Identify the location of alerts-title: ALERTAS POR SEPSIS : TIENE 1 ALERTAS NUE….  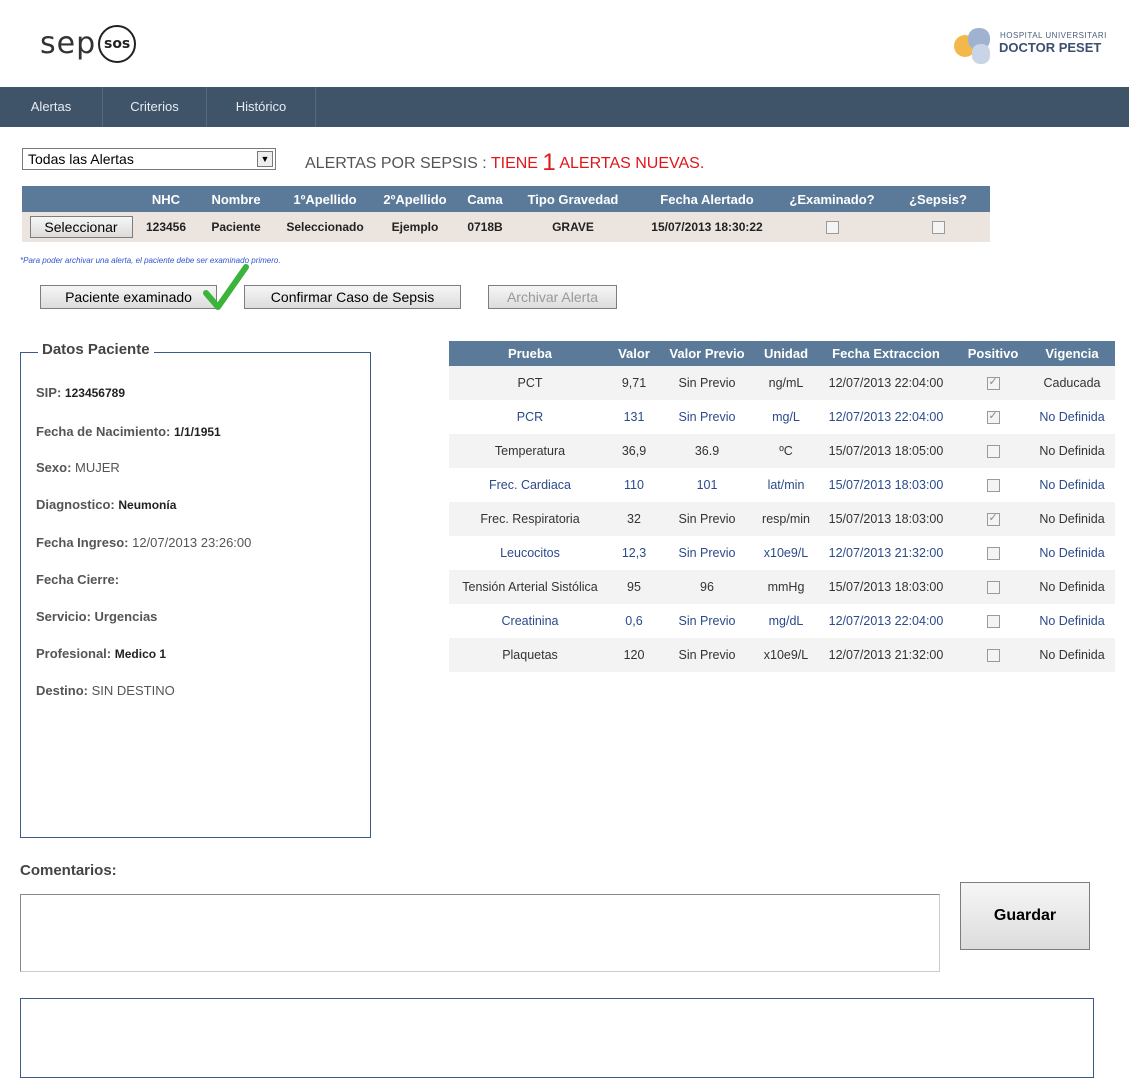
(505, 161).